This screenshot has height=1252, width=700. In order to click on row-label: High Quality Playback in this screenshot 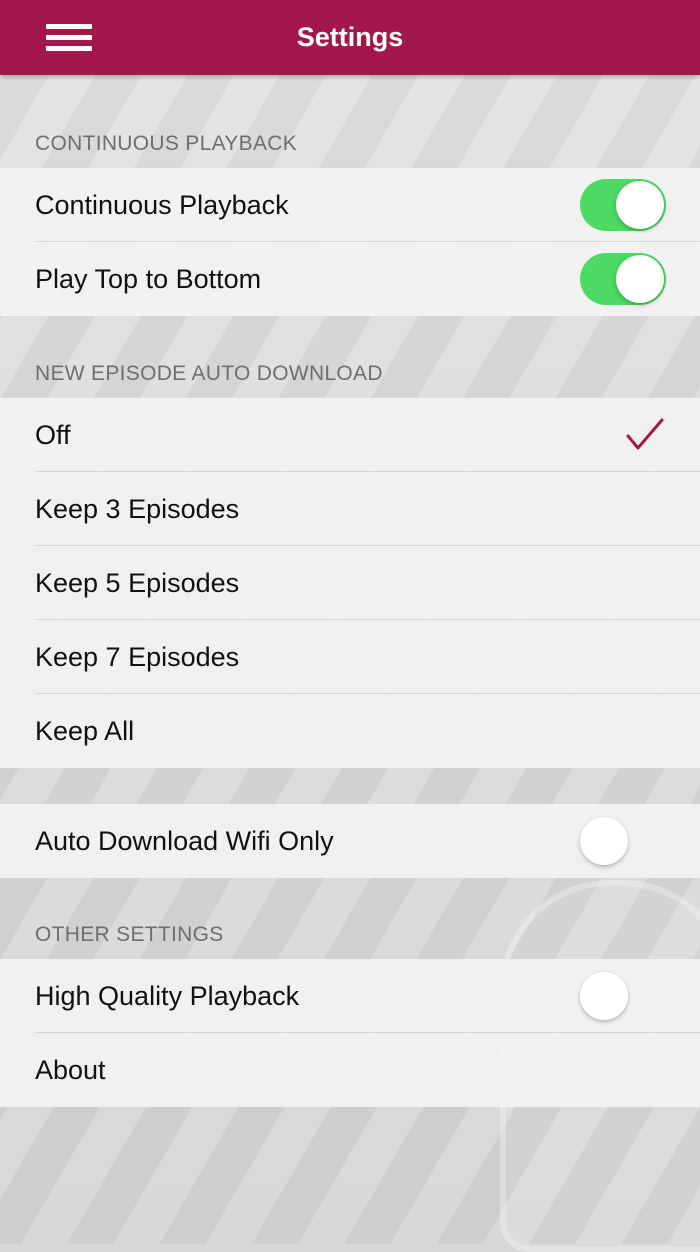, I will do `click(167, 996)`.